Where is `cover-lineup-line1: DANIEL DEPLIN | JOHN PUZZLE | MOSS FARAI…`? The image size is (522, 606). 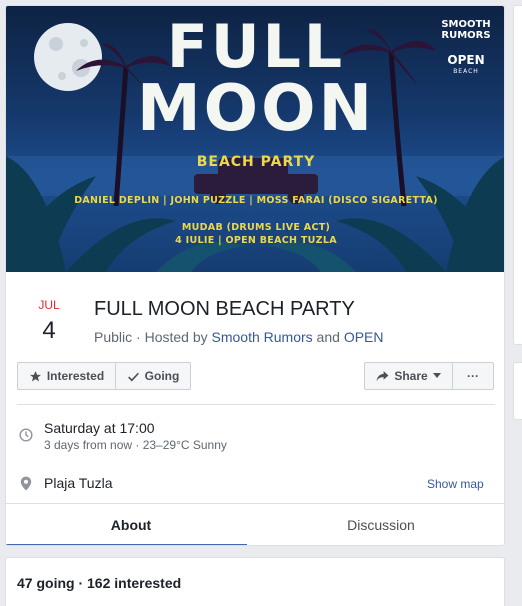
cover-lineup-line1: DANIEL DEPLIN | JOHN PUZZLE | MOSS FARAI… is located at coordinates (256, 200).